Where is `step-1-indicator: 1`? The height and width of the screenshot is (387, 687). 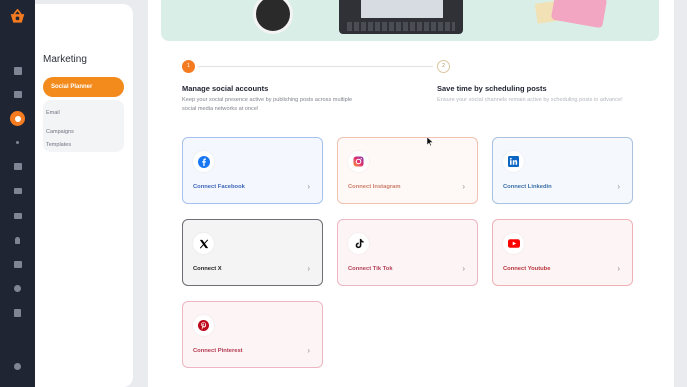 step-1-indicator: 1 is located at coordinates (188, 66).